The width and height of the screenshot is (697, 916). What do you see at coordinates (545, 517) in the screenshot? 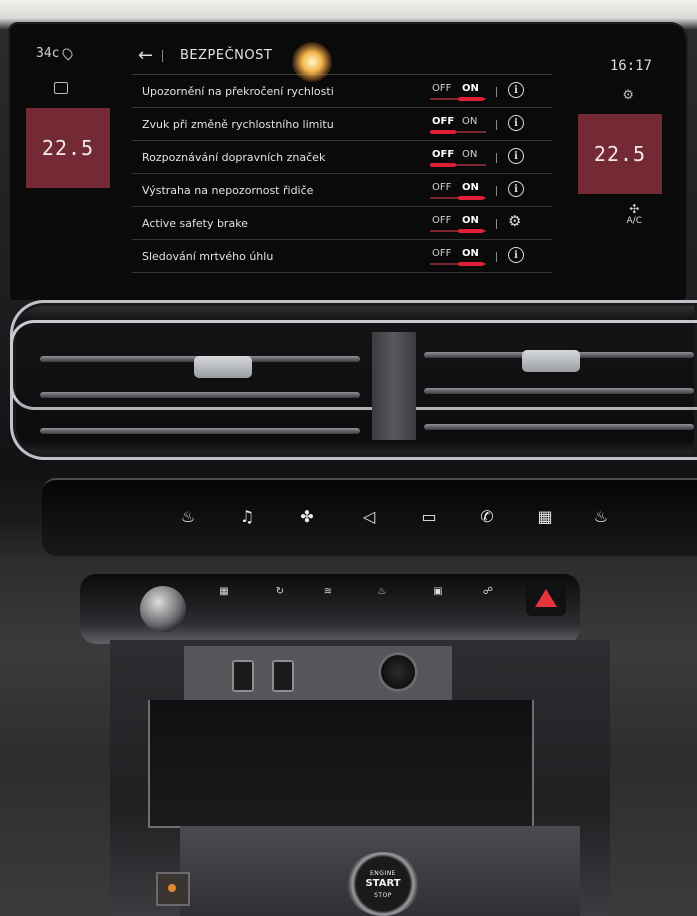
I see `apps-icon: ▦` at bounding box center [545, 517].